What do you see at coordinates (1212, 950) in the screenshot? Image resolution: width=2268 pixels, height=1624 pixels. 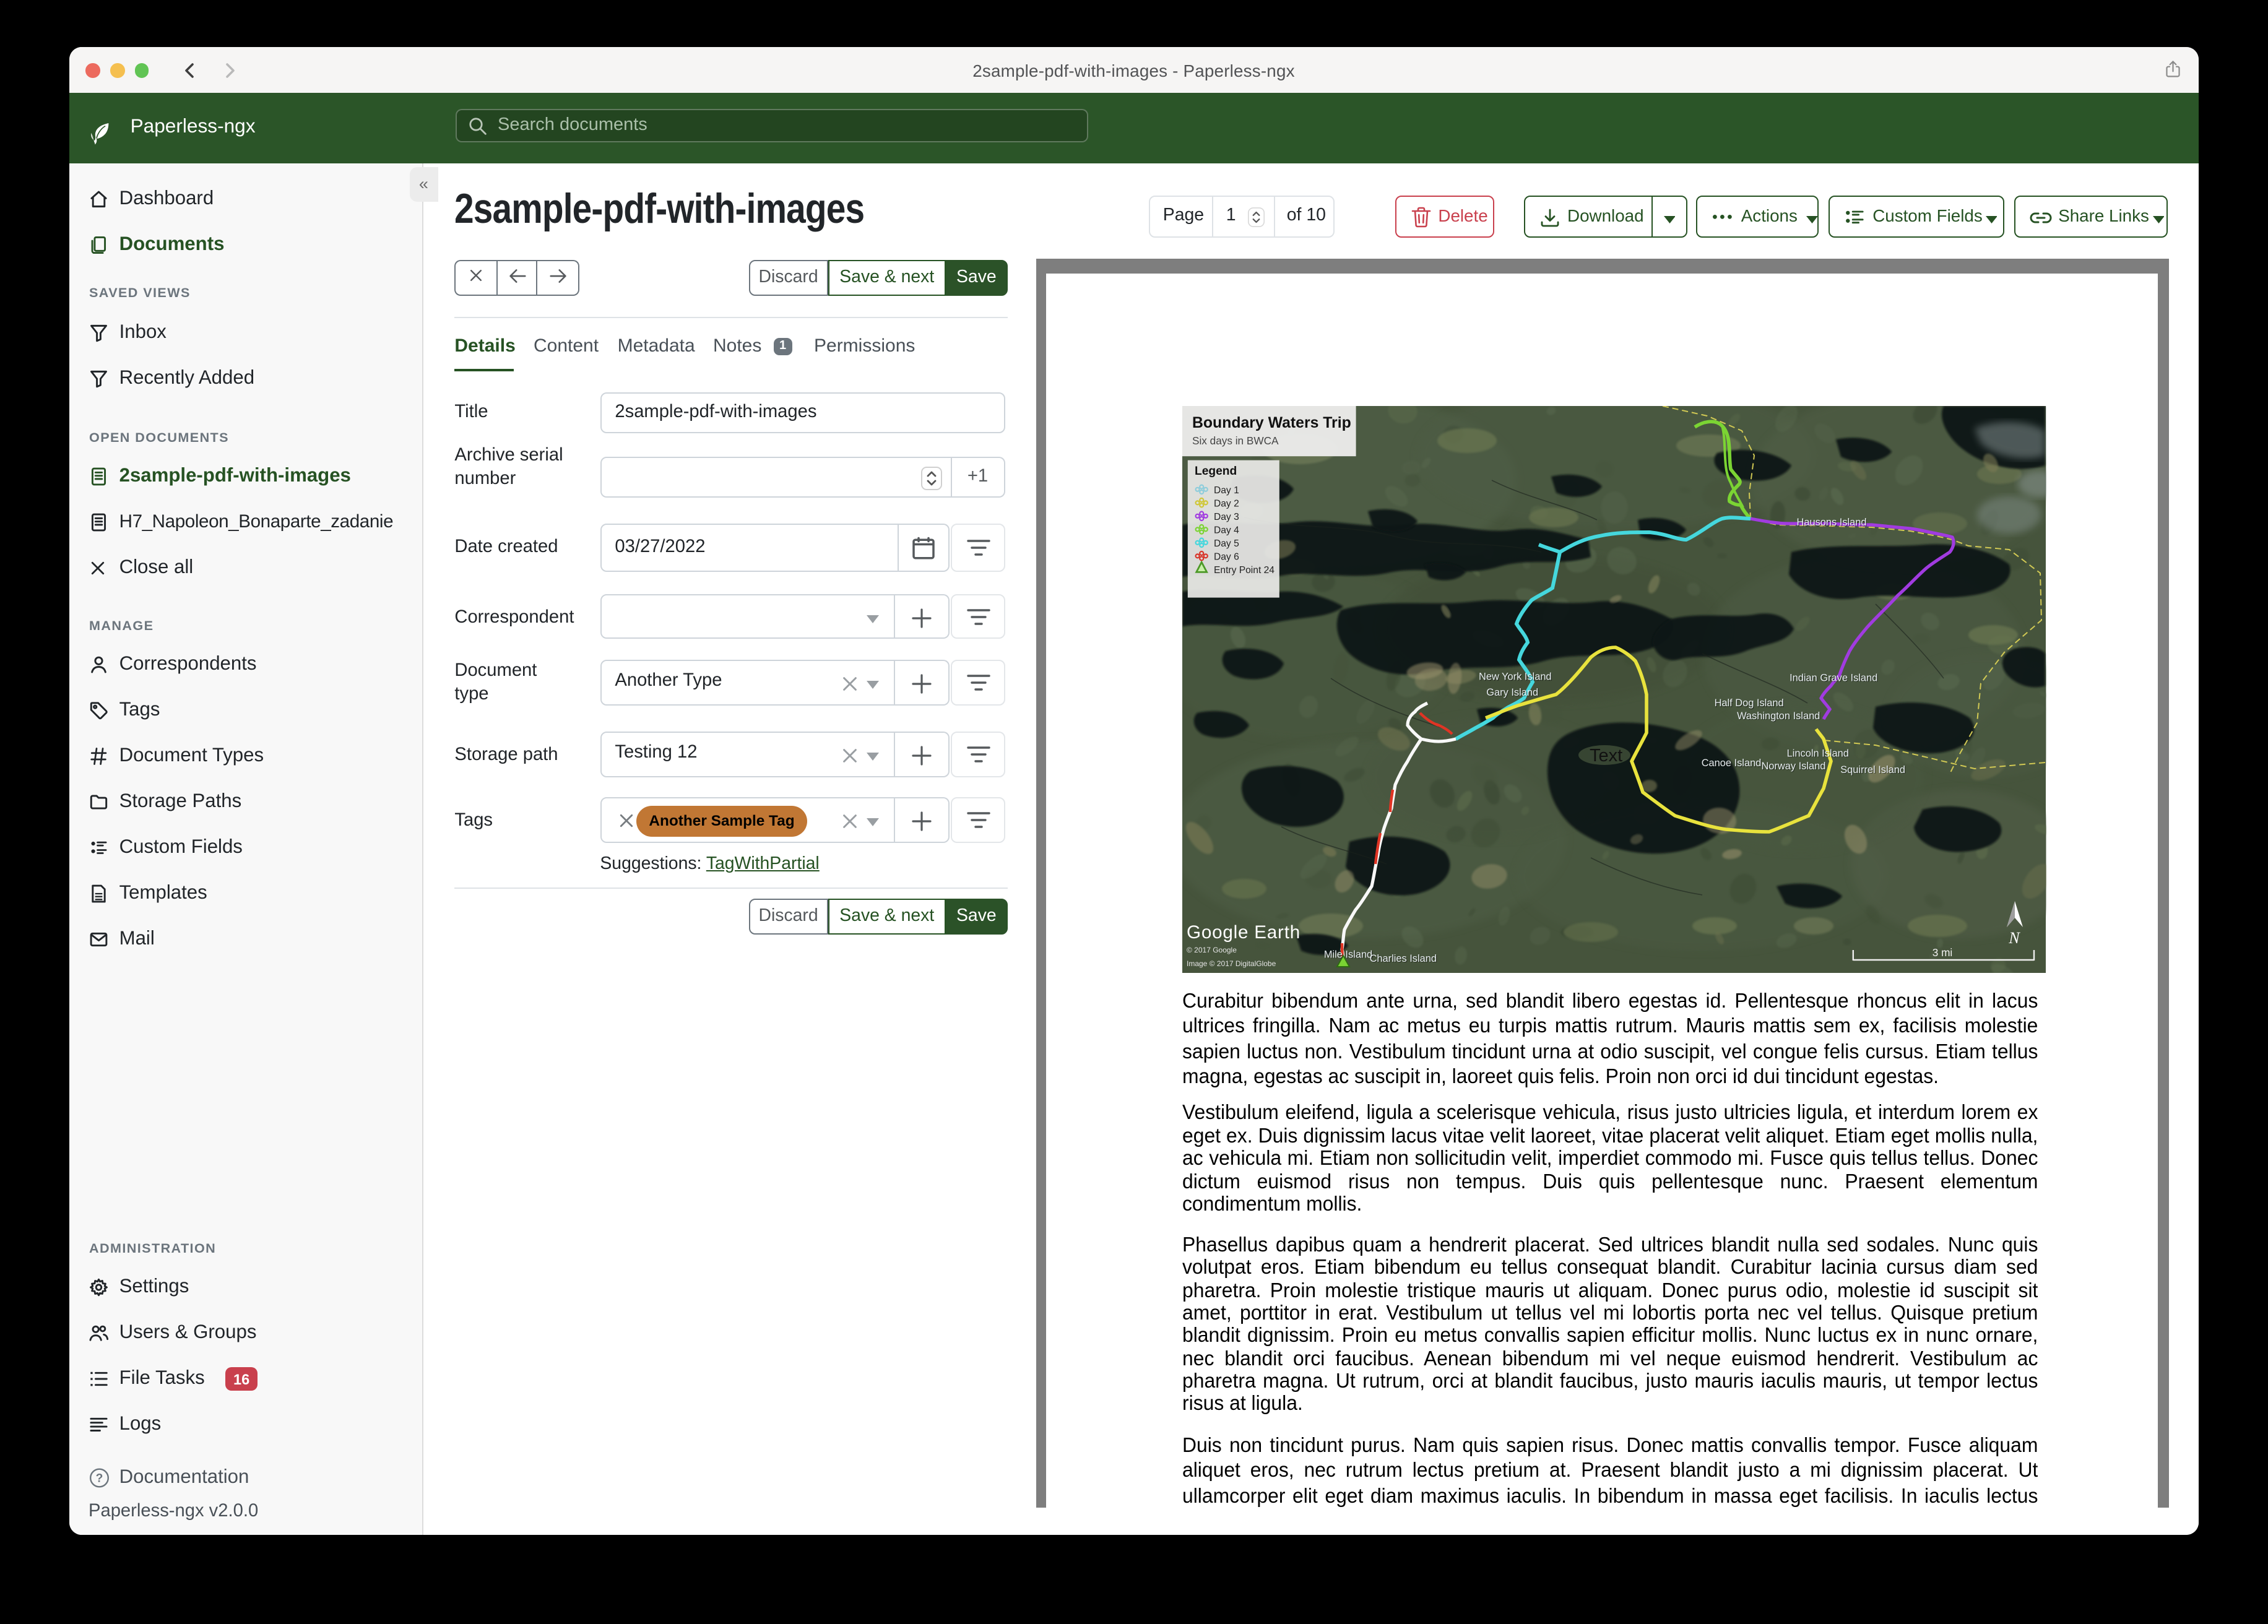 I see `svg-text: © 2017 Google` at bounding box center [1212, 950].